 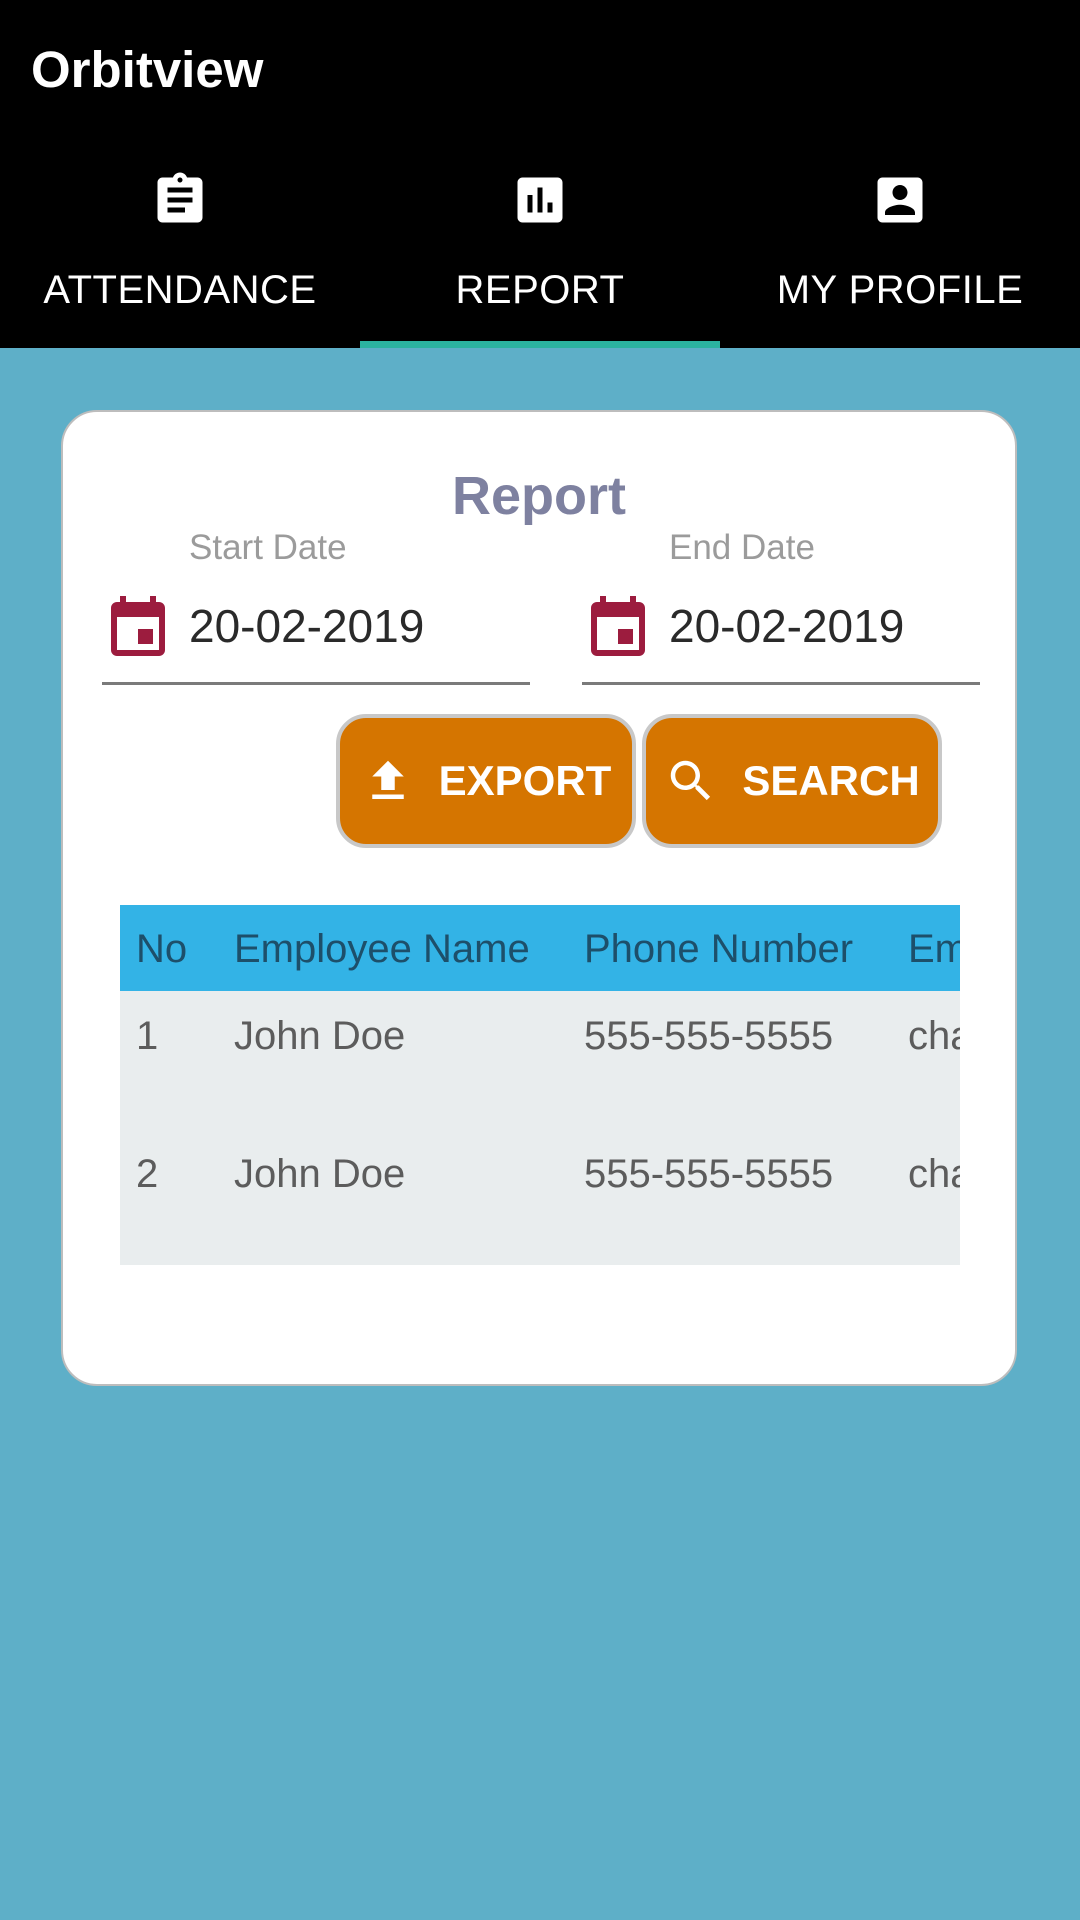 What do you see at coordinates (540, 290) in the screenshot?
I see `tab-report-label: REPORT` at bounding box center [540, 290].